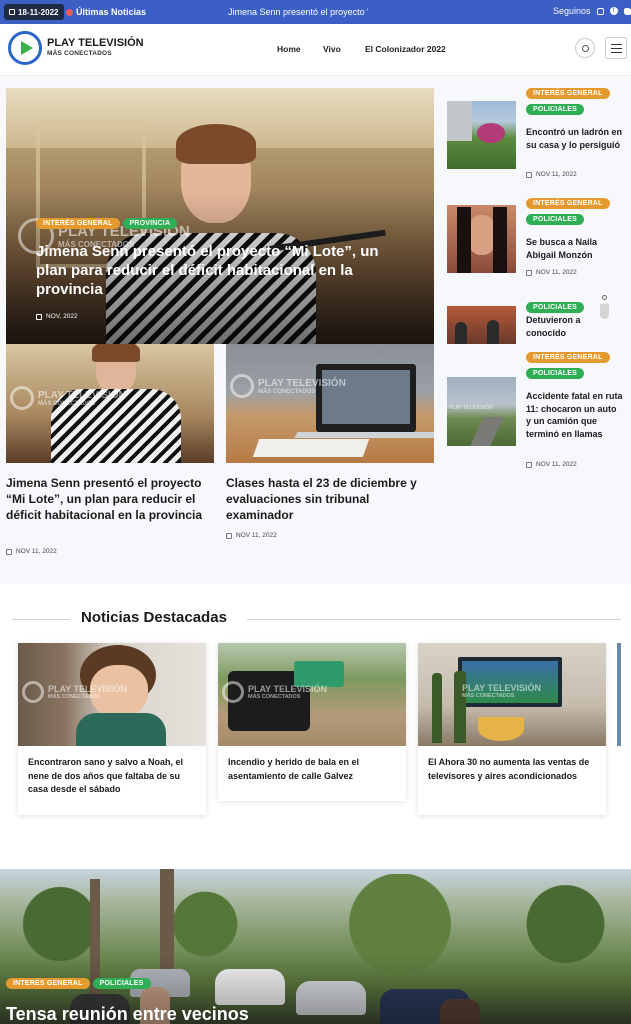 The width and height of the screenshot is (631, 1024). I want to click on sidebar-4-date: NOV 11, 2022, so click(551, 464).